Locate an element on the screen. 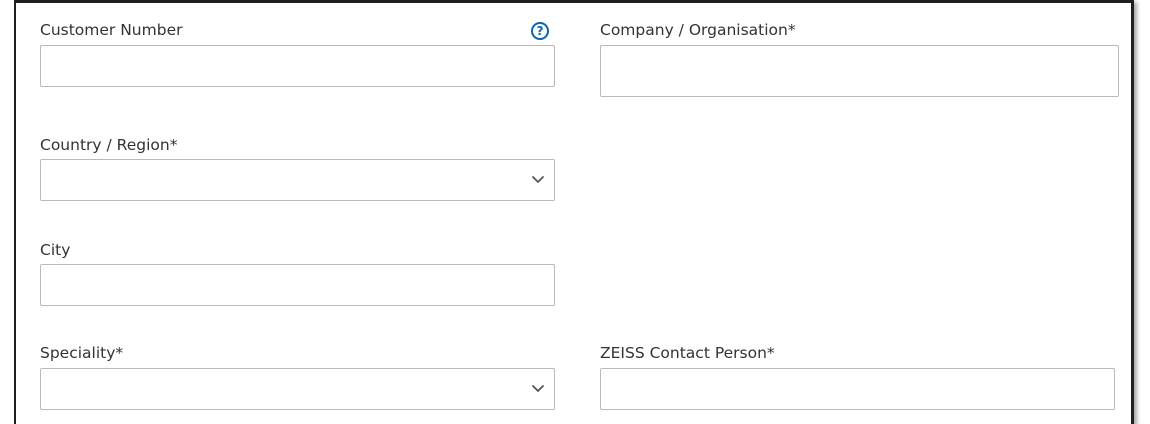 The height and width of the screenshot is (424, 1150). customer-number-input is located at coordinates (297, 66).